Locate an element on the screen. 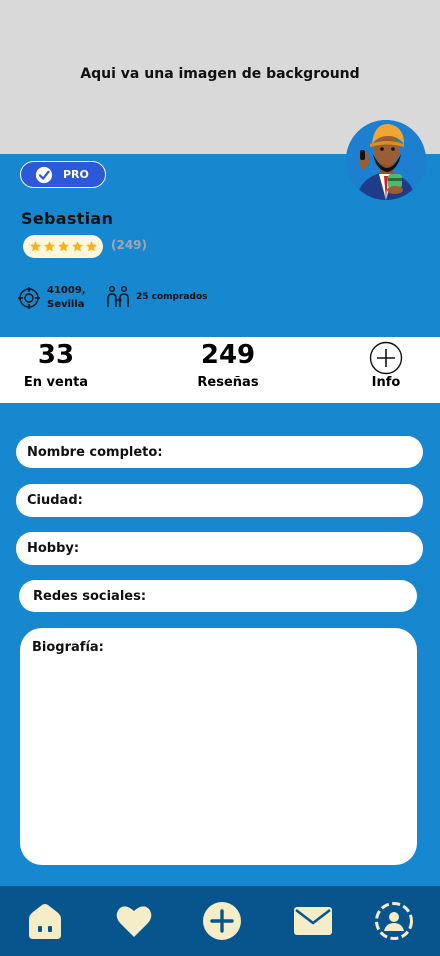 The height and width of the screenshot is (956, 440). pro-badge: PRO is located at coordinates (63, 174).